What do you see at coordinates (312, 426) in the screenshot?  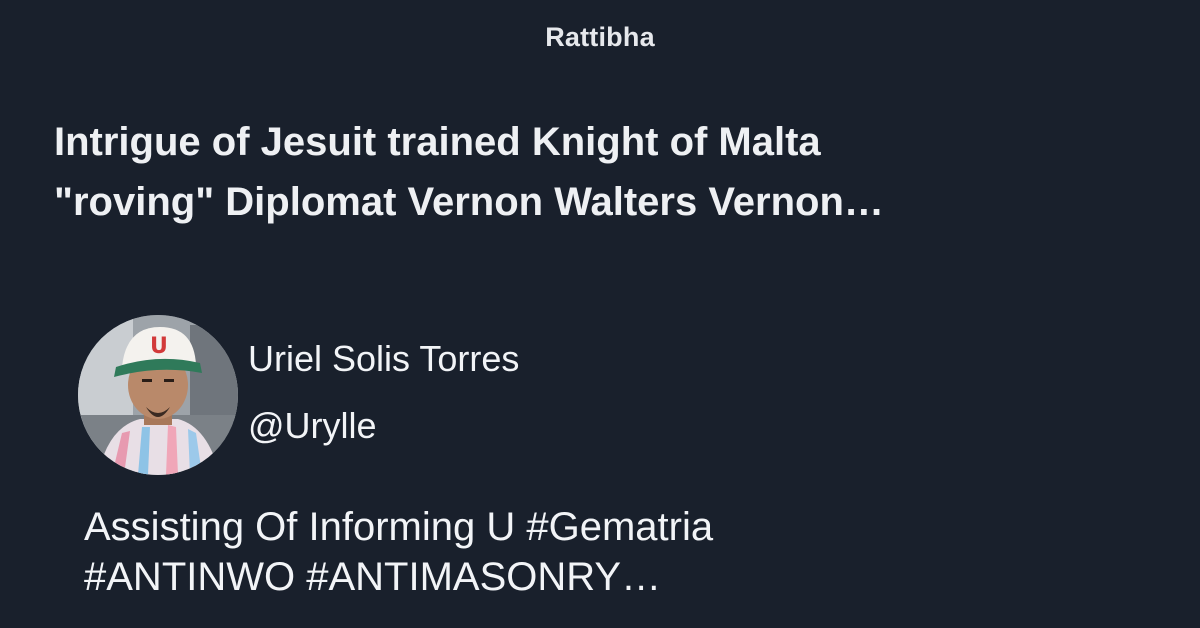 I see `author-handle: @Urylle` at bounding box center [312, 426].